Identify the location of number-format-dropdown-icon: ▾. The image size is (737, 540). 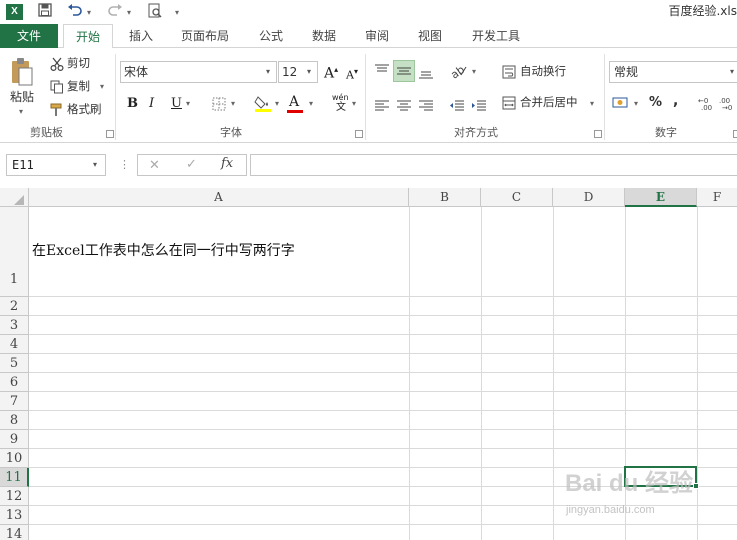
(732, 72).